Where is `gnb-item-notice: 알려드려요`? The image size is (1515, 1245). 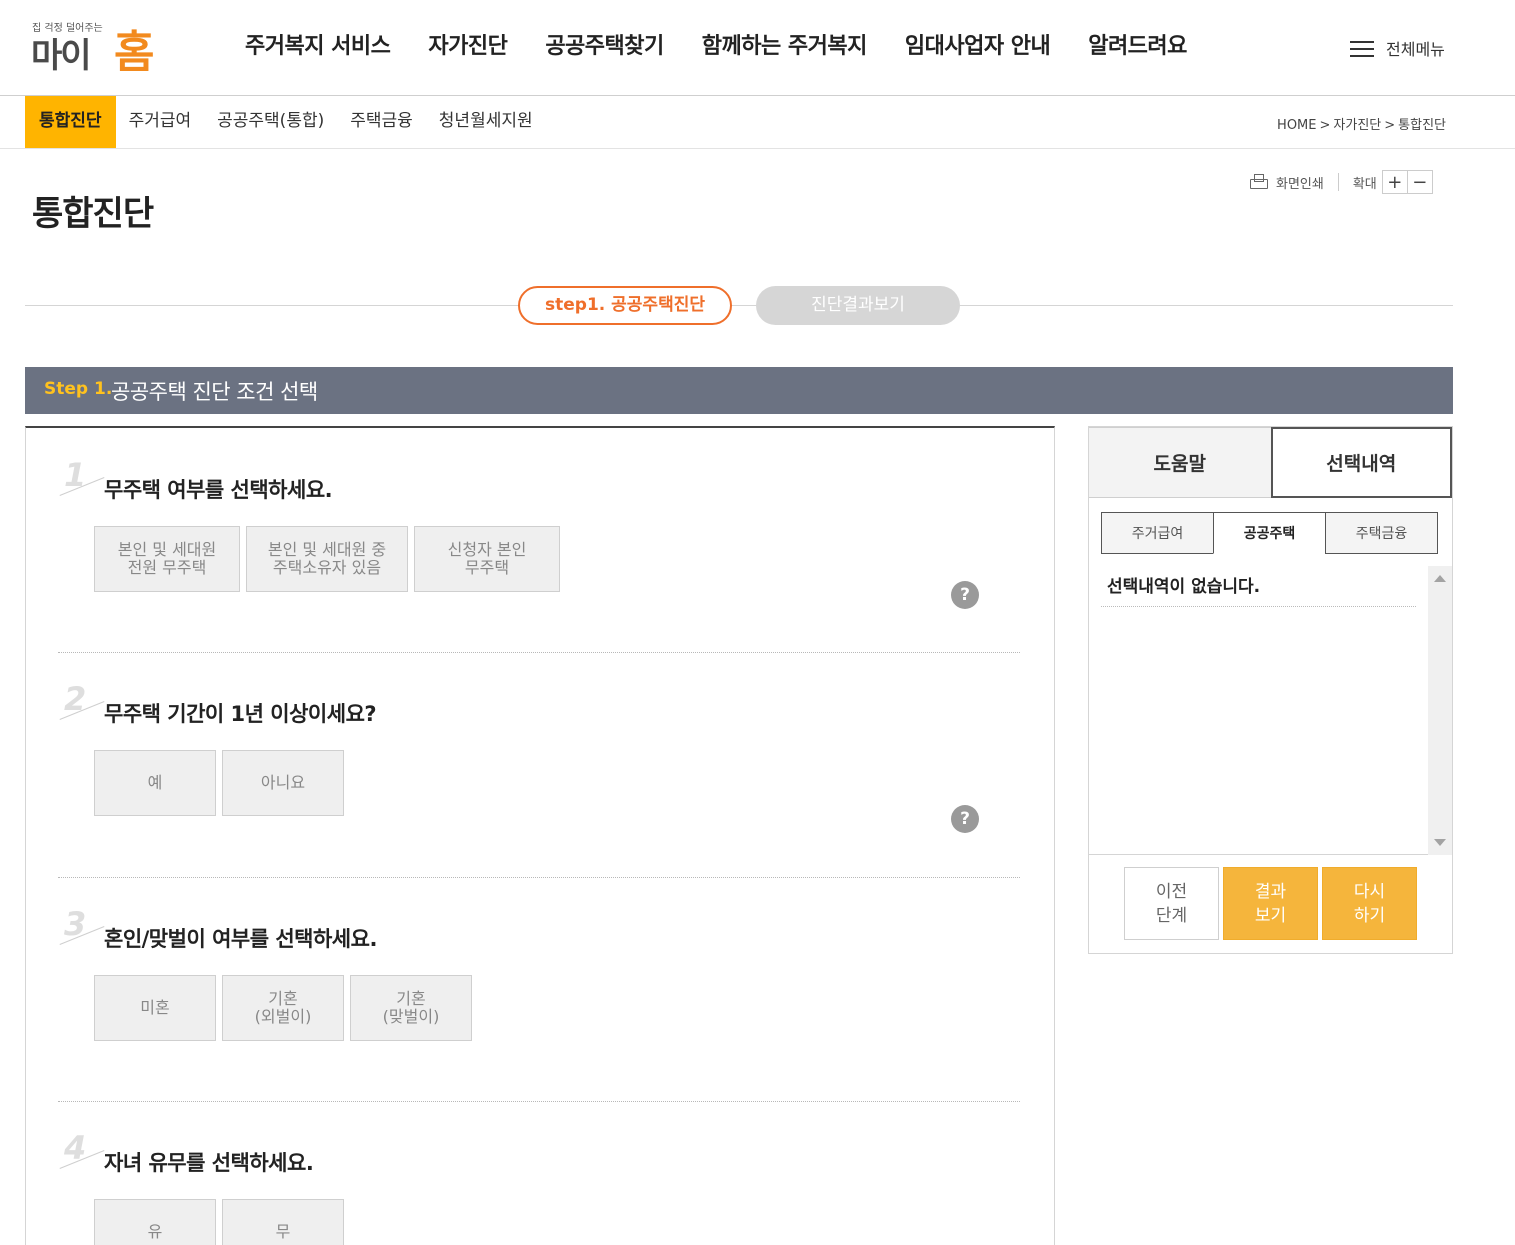 gnb-item-notice: 알려드려요 is located at coordinates (1137, 44).